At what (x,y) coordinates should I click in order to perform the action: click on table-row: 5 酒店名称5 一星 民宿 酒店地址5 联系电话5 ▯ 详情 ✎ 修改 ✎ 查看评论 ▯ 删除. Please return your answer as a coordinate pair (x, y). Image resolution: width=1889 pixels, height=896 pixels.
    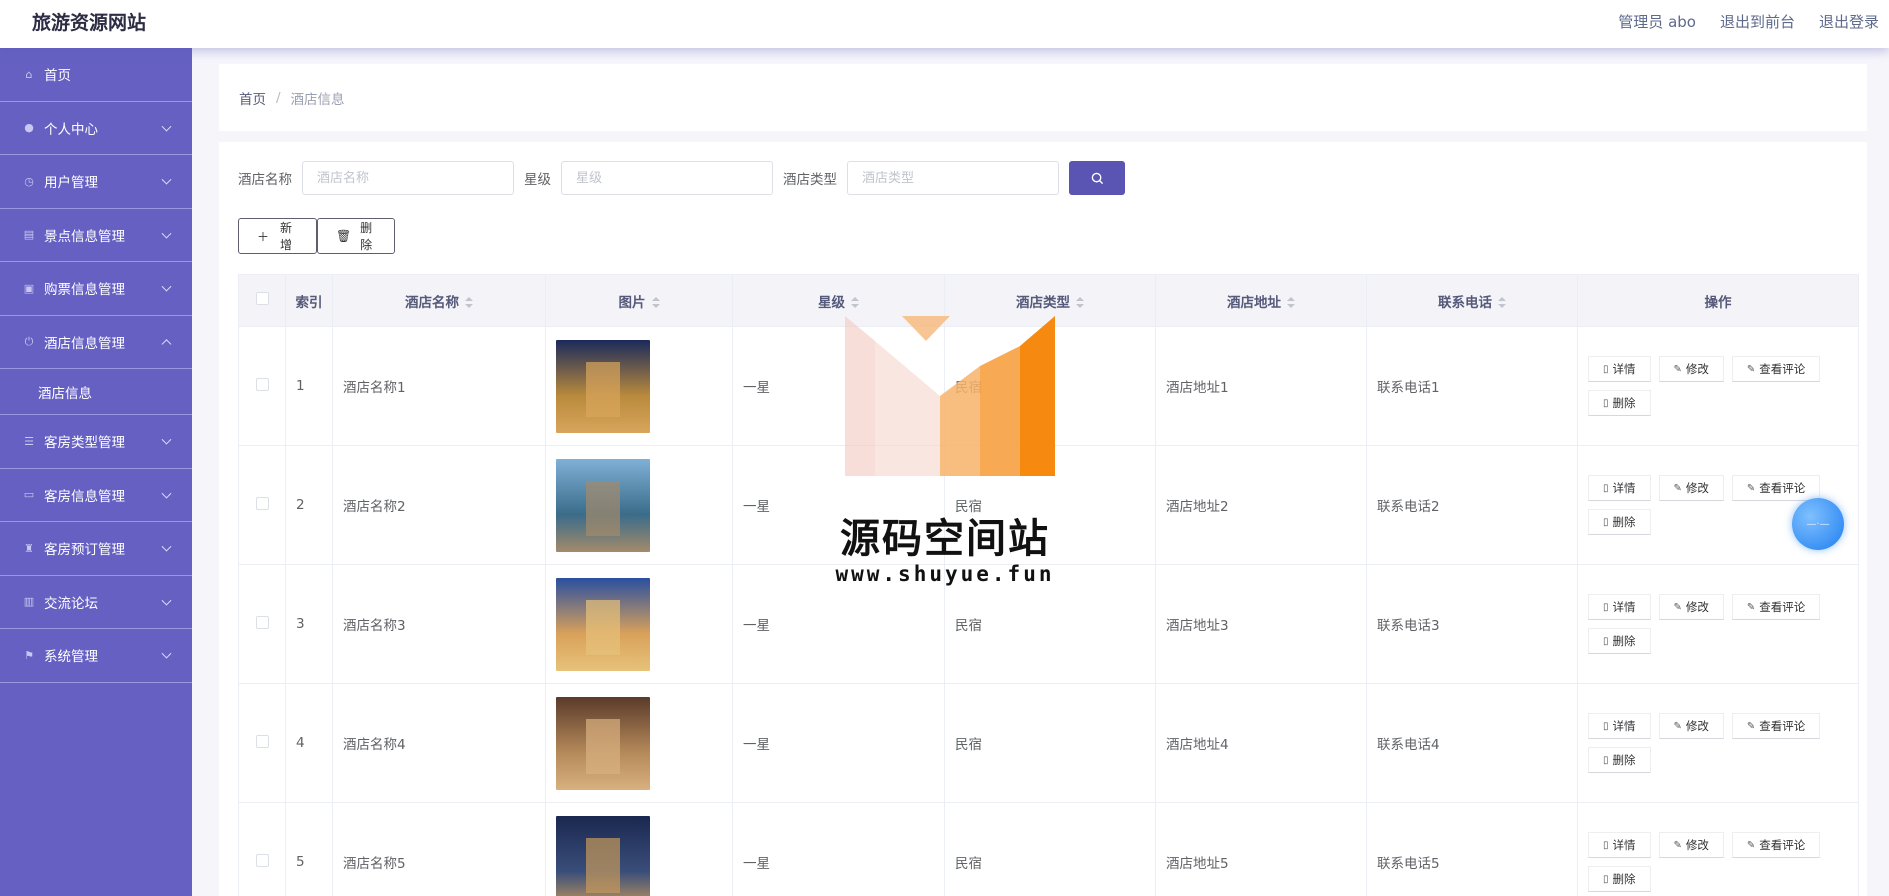
    Looking at the image, I should click on (1048, 849).